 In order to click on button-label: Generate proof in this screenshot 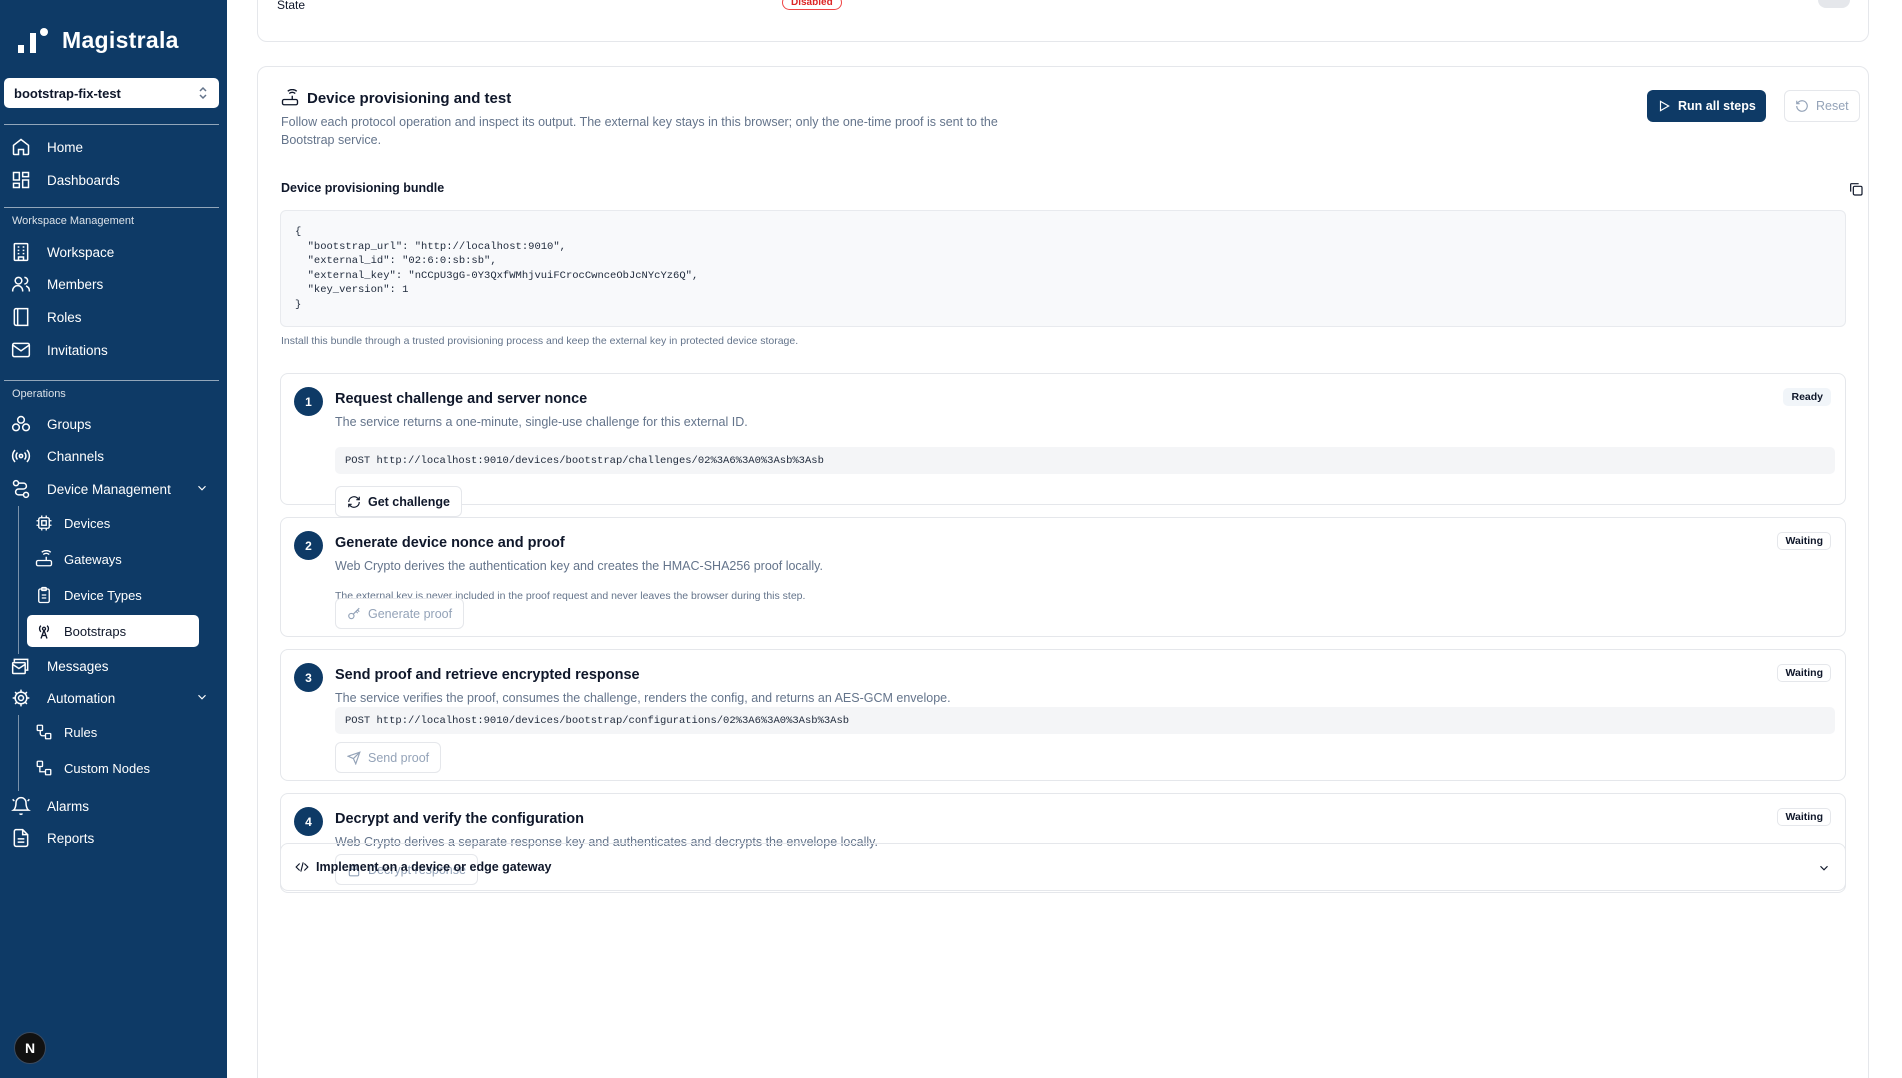, I will do `click(410, 613)`.